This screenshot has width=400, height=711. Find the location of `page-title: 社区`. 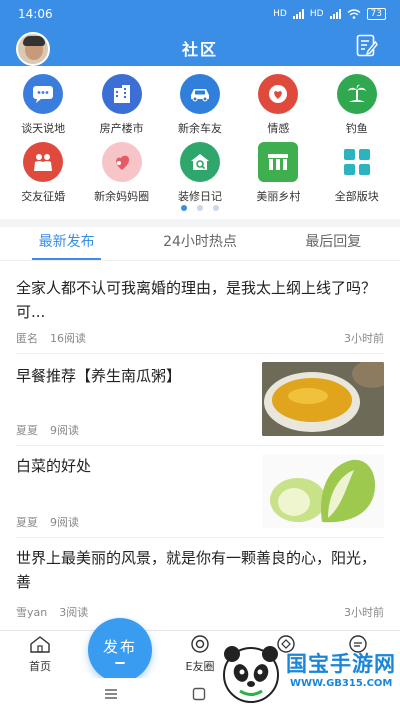

page-title: 社区 is located at coordinates (199, 49).